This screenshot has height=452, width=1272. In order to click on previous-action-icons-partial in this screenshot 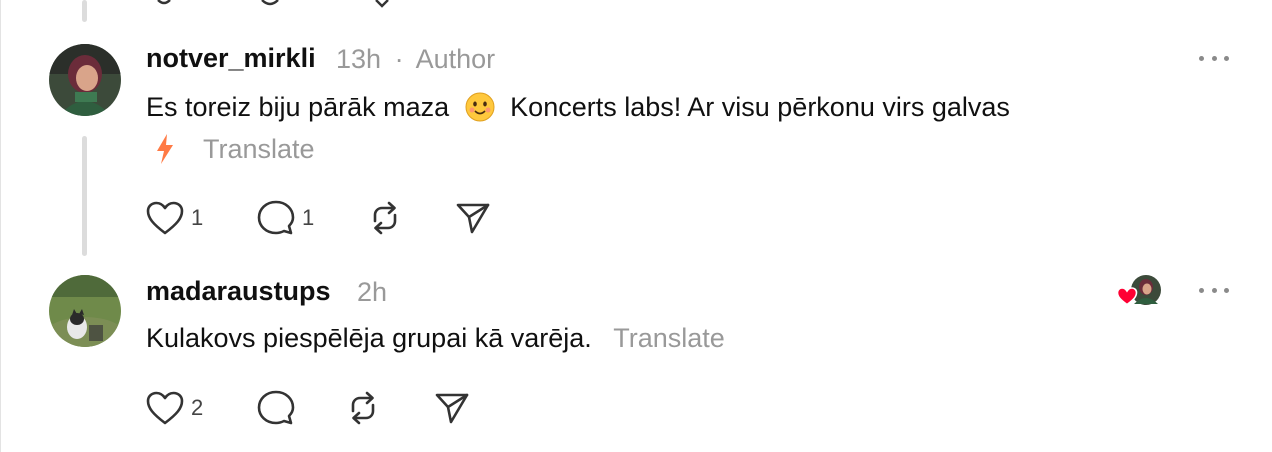, I will do `click(273, 4)`.